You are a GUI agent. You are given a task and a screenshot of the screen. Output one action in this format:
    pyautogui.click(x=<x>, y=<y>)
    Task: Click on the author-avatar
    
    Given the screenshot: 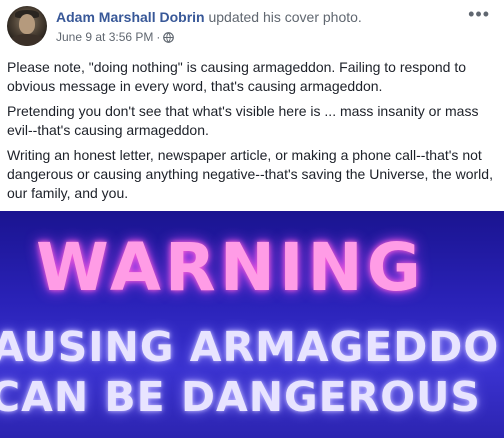 What is the action you would take?
    pyautogui.click(x=27, y=26)
    